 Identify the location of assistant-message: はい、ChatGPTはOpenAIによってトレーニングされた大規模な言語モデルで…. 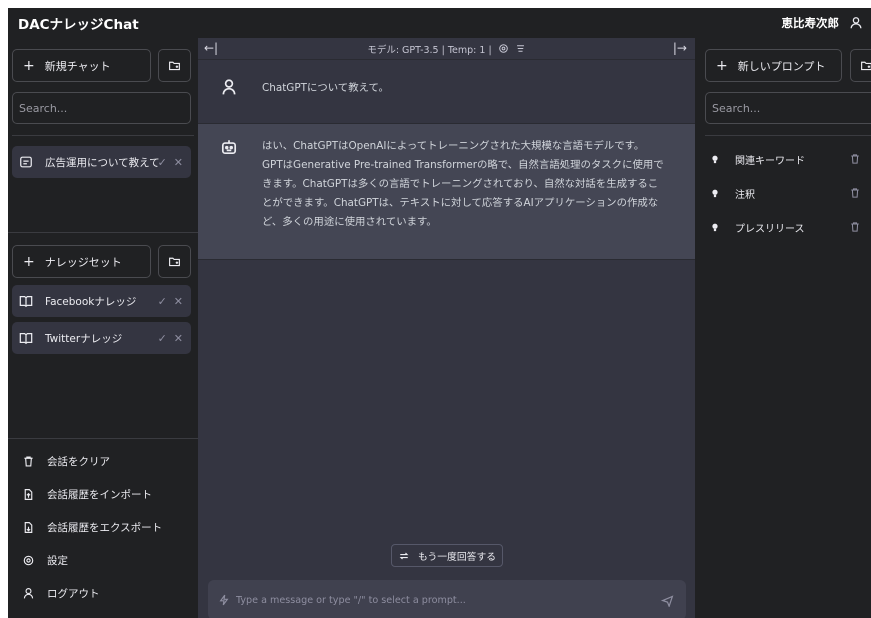
(446, 192).